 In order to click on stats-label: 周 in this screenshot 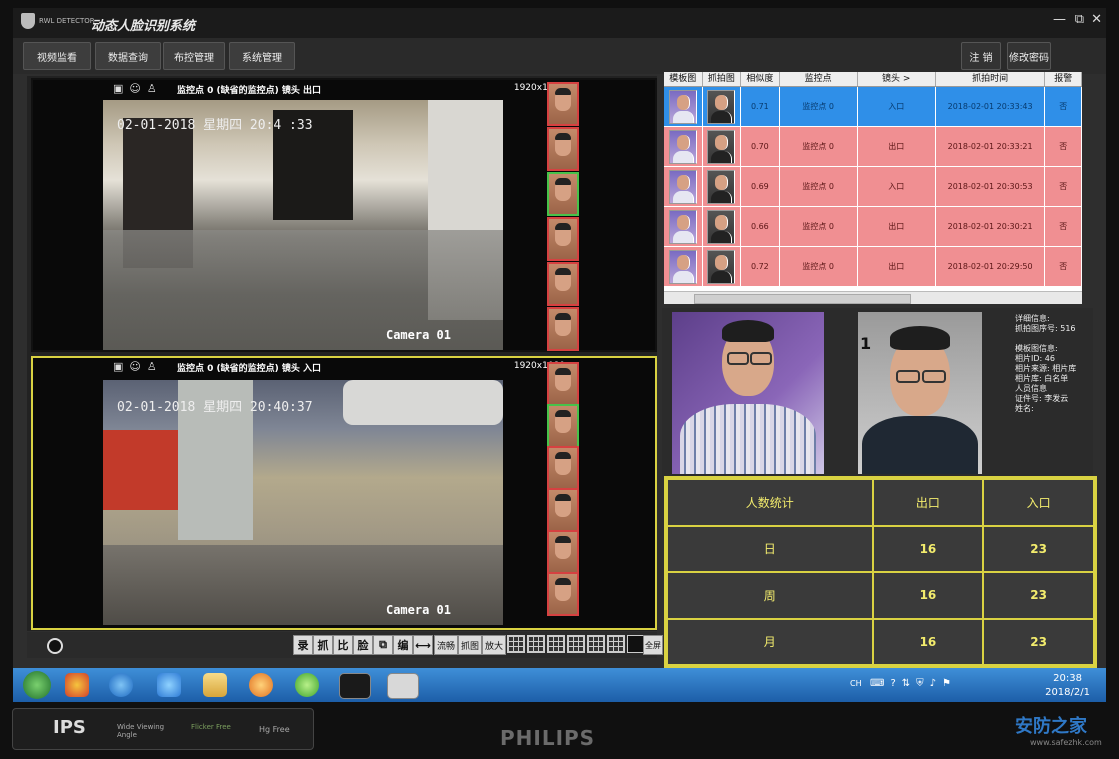, I will do `click(770, 595)`.